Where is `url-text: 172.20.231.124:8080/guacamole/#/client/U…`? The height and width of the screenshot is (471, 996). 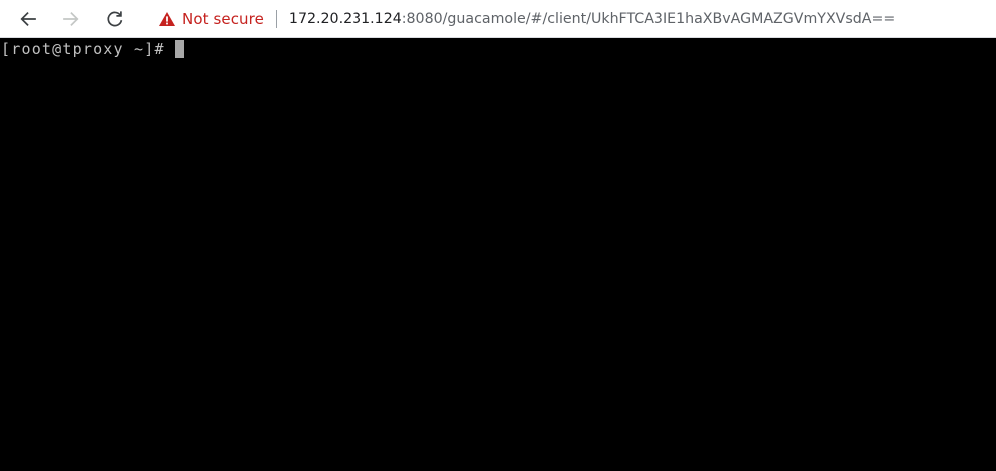
url-text: 172.20.231.124:8080/guacamole/#/client/U… is located at coordinates (592, 19).